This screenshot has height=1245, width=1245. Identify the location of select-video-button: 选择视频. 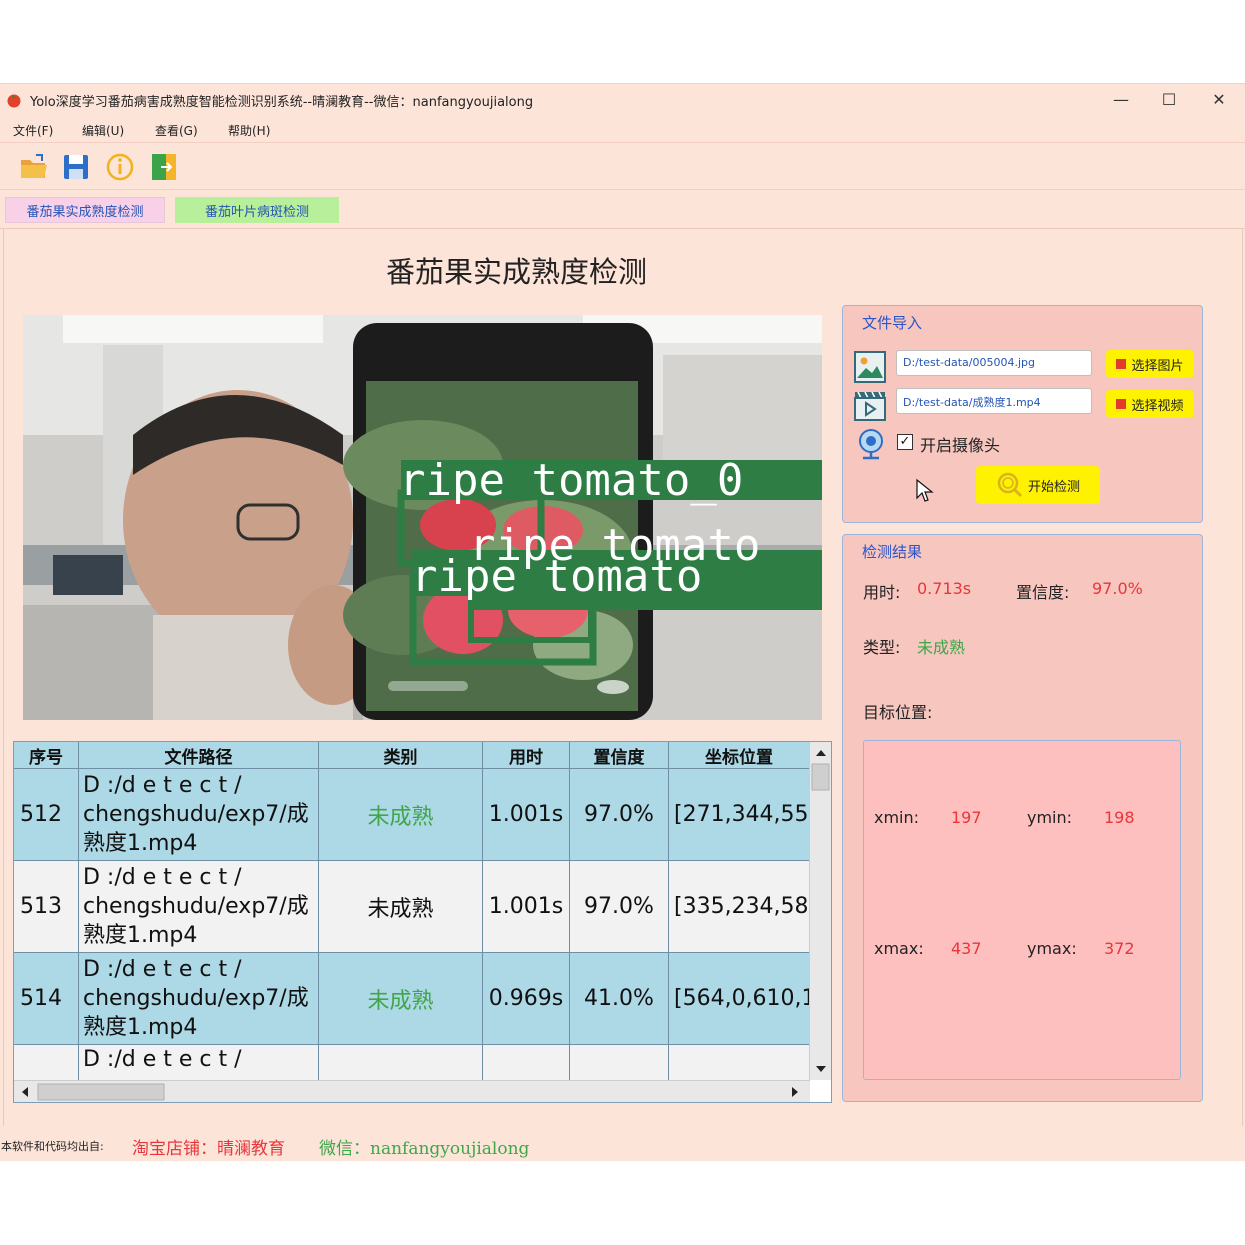
(1150, 404).